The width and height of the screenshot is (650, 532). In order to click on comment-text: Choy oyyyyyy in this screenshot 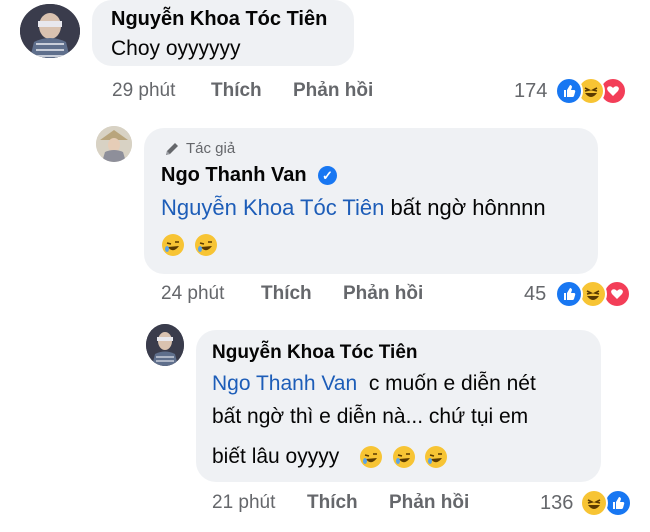, I will do `click(176, 48)`.